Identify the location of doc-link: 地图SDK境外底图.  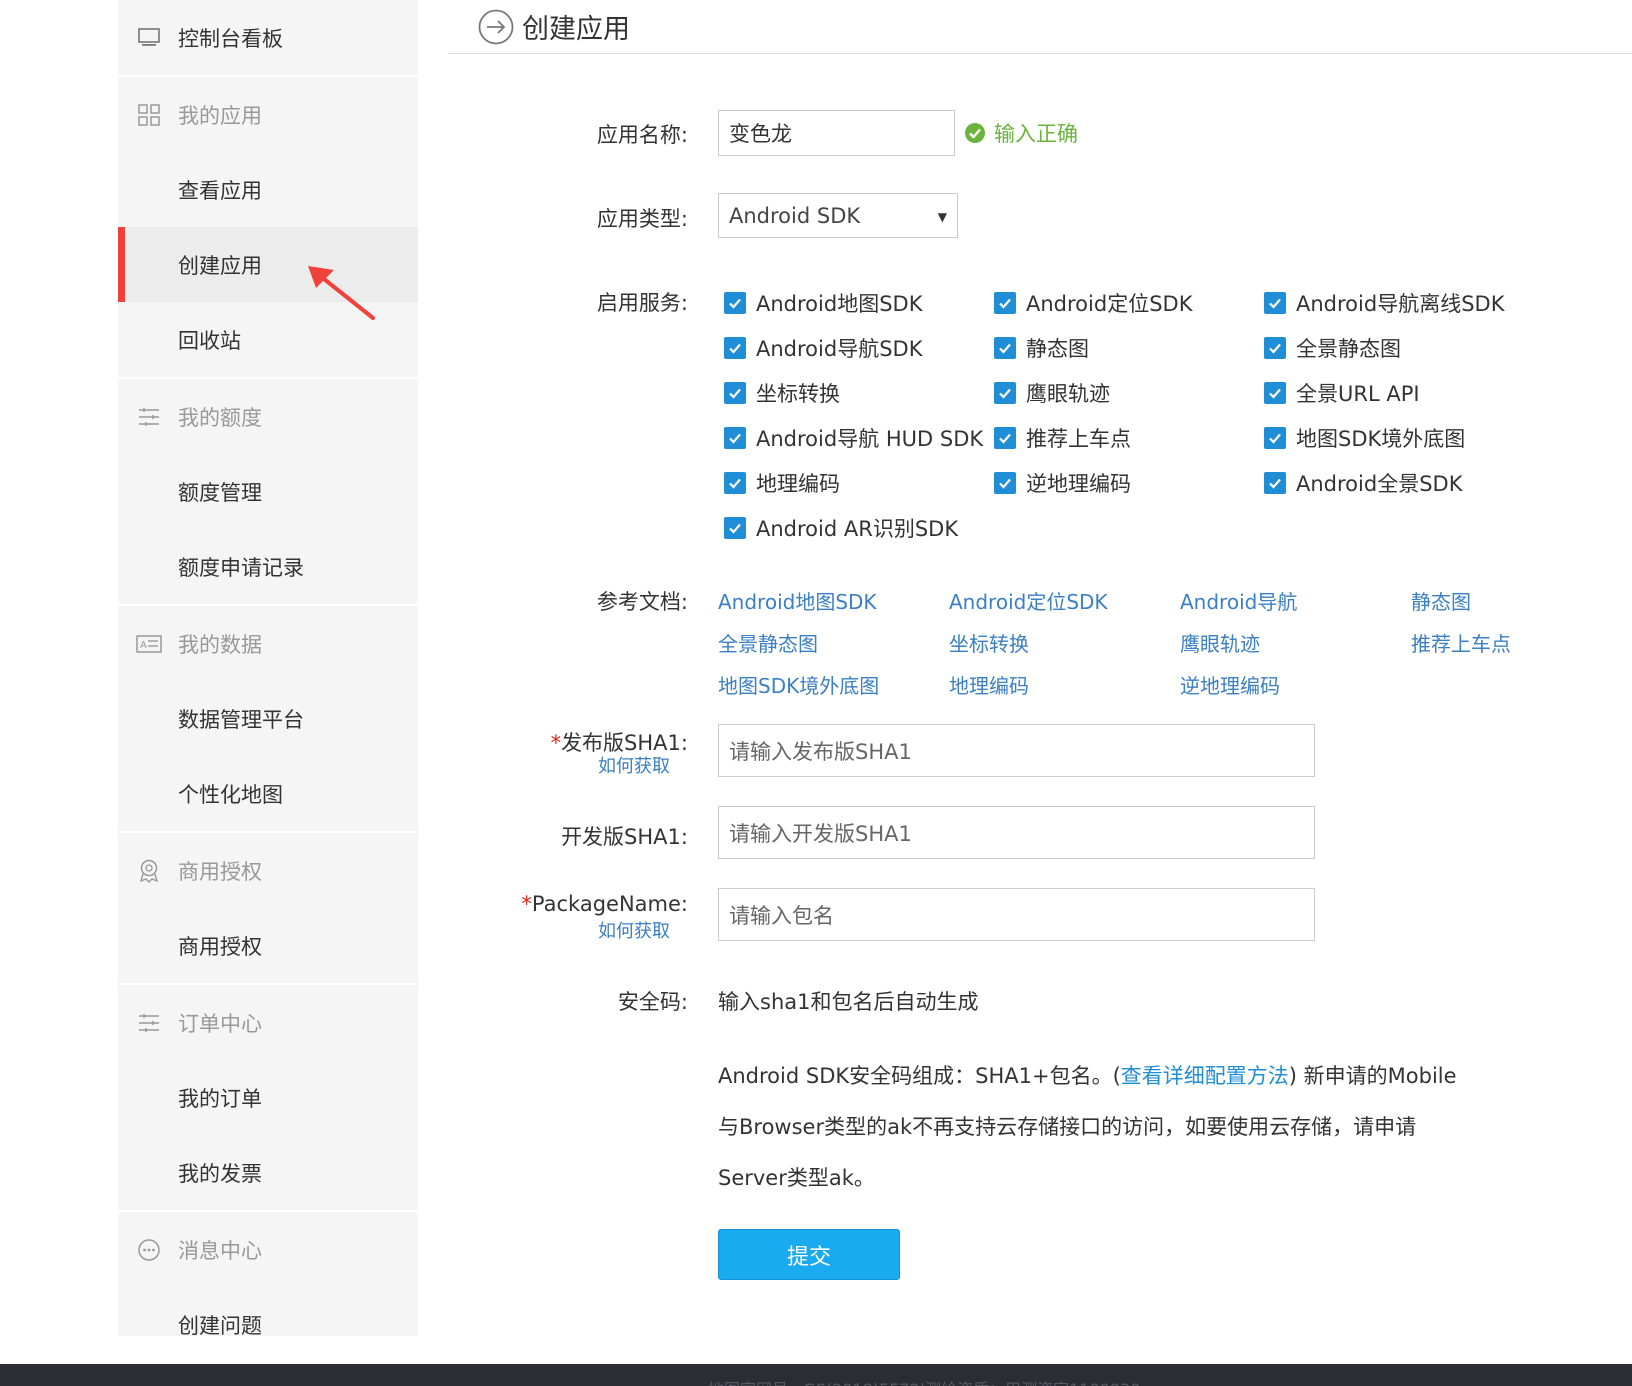
(798, 684).